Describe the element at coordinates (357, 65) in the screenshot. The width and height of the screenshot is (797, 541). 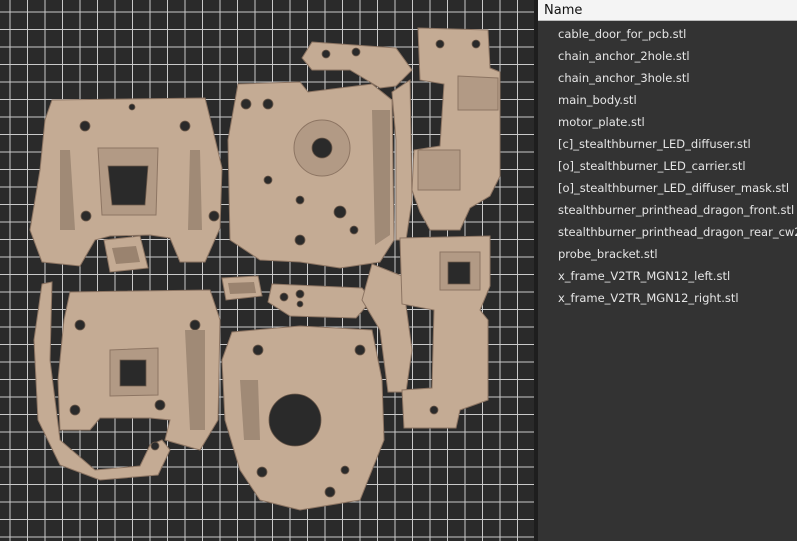
I see `part-chain-anchor-2hole` at that location.